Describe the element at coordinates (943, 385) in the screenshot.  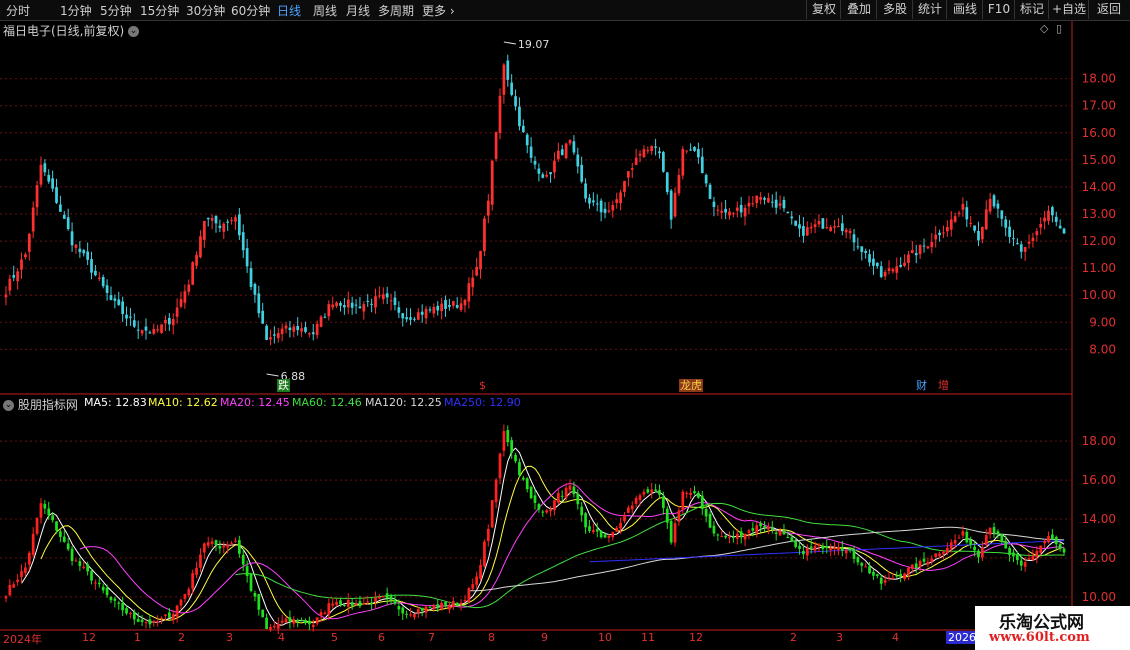
I see `event-badge-increase: 增` at that location.